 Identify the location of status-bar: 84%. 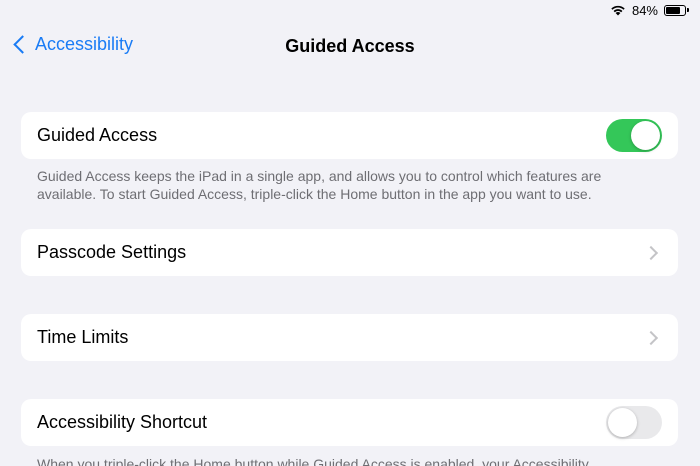
(649, 10).